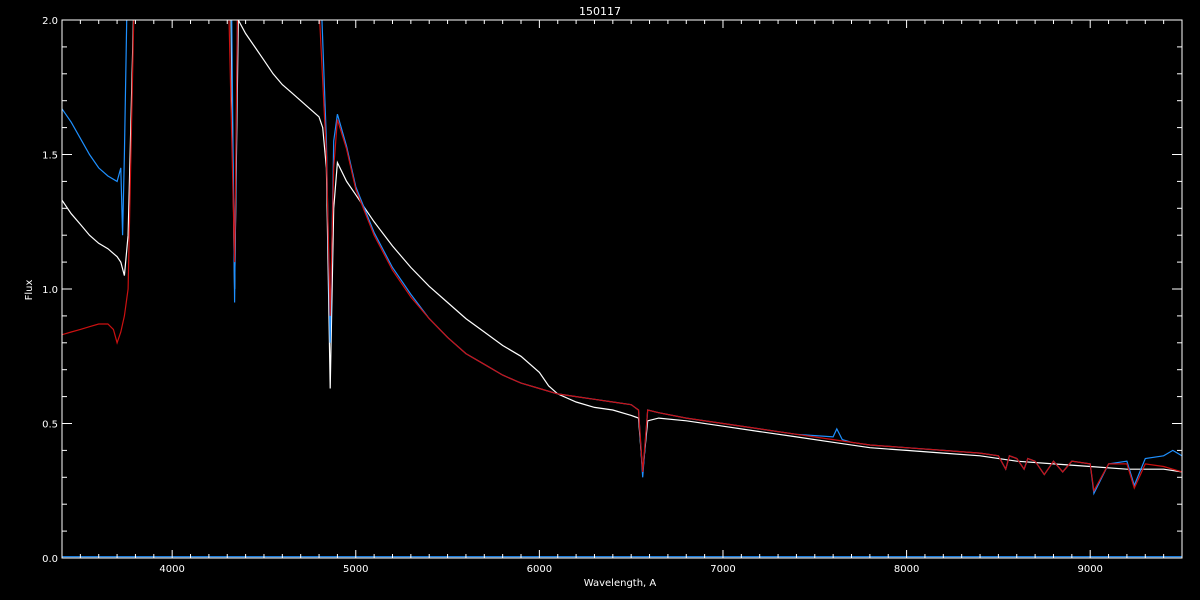 The width and height of the screenshot is (1200, 600). Describe the element at coordinates (171, 569) in the screenshot. I see `x-tick-label: 4000` at that location.